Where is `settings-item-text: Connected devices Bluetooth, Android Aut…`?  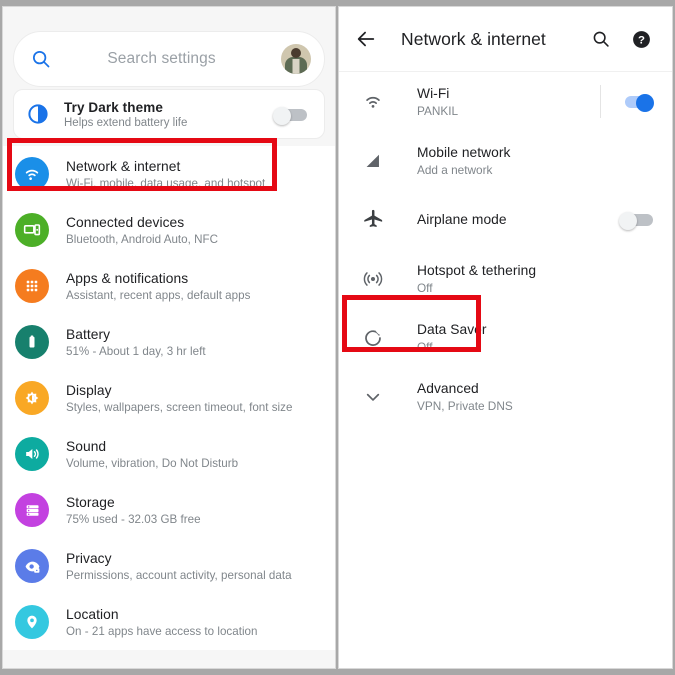
settings-item-text: Connected devices Bluetooth, Android Aut… is located at coordinates (142, 230).